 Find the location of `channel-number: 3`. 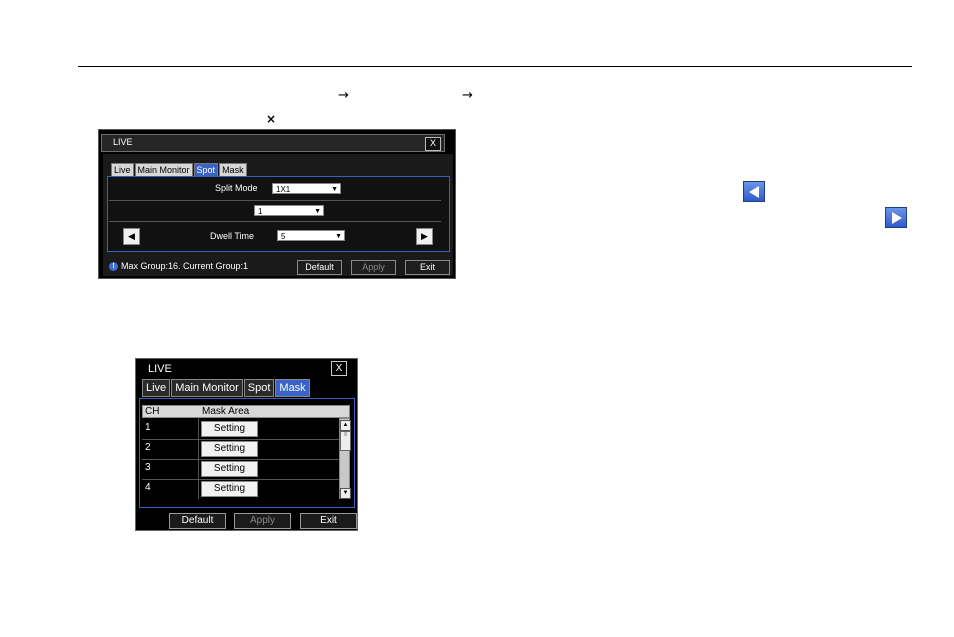

channel-number: 3 is located at coordinates (148, 467).